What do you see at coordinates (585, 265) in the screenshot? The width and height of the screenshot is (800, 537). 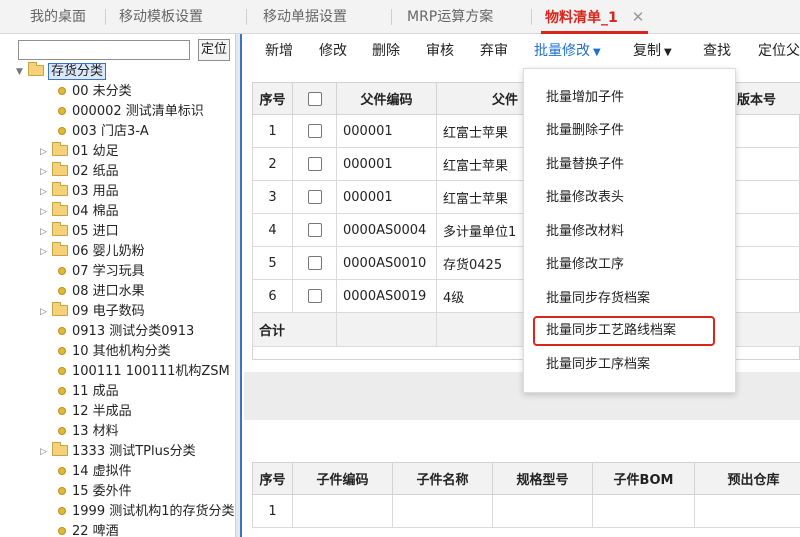 I see `menu-item-batch-edit-process: 批量修改工序` at bounding box center [585, 265].